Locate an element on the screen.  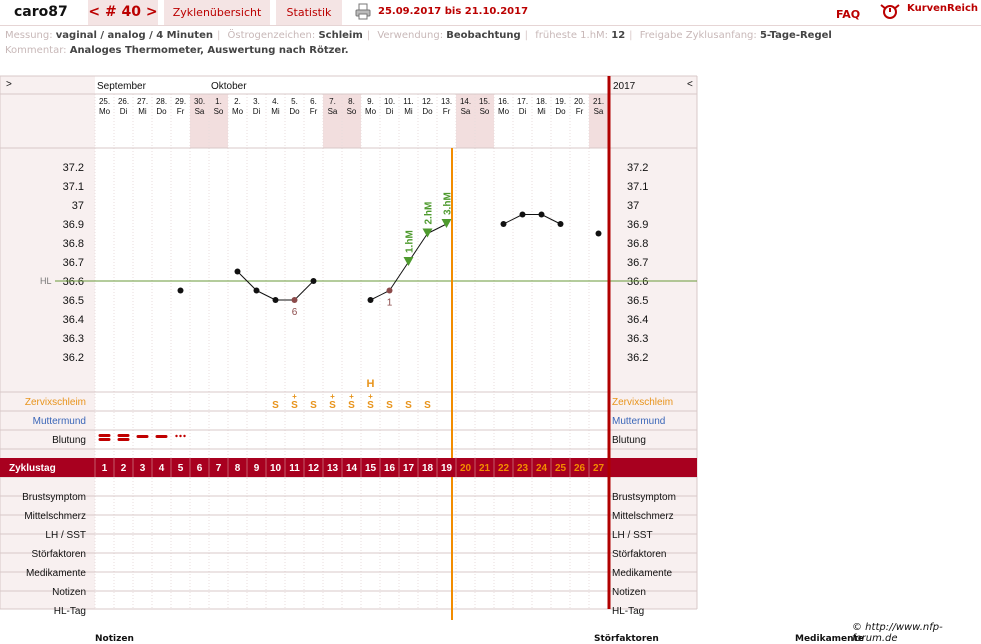
row-label-right: LH / SST is located at coordinates (632, 535).